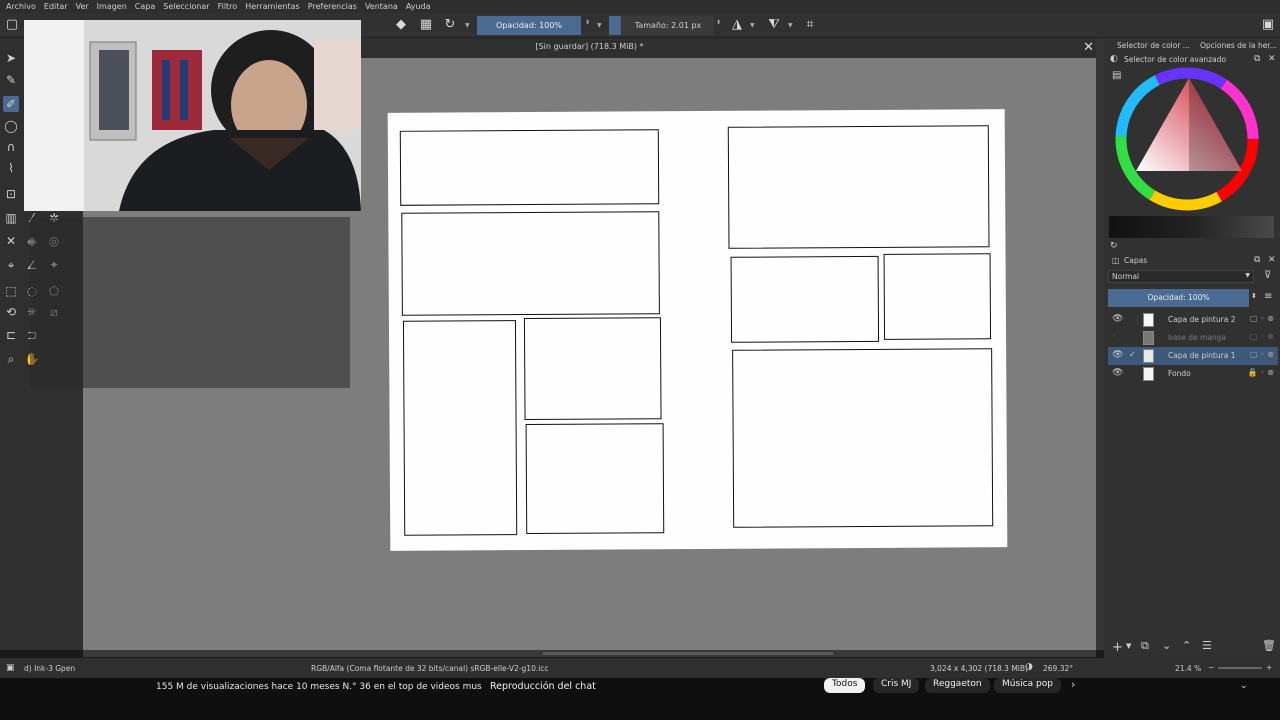 This screenshot has height=720, width=1280. What do you see at coordinates (1240, 668) in the screenshot?
I see `zoom-slider` at bounding box center [1240, 668].